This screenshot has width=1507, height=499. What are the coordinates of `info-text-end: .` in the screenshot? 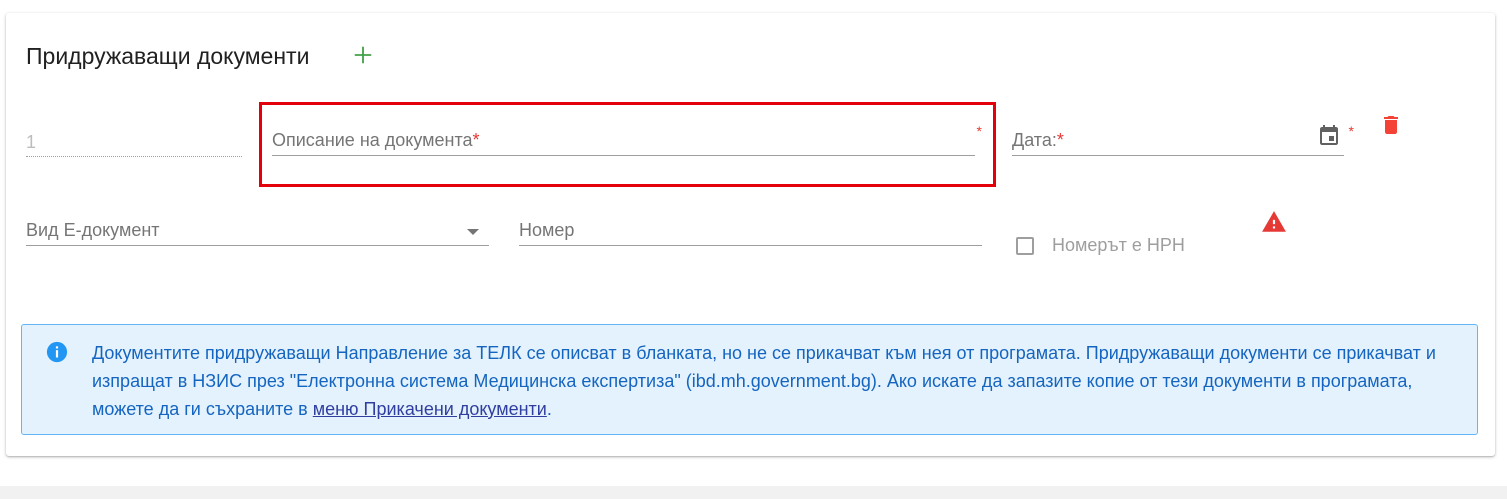 It's located at (549, 409).